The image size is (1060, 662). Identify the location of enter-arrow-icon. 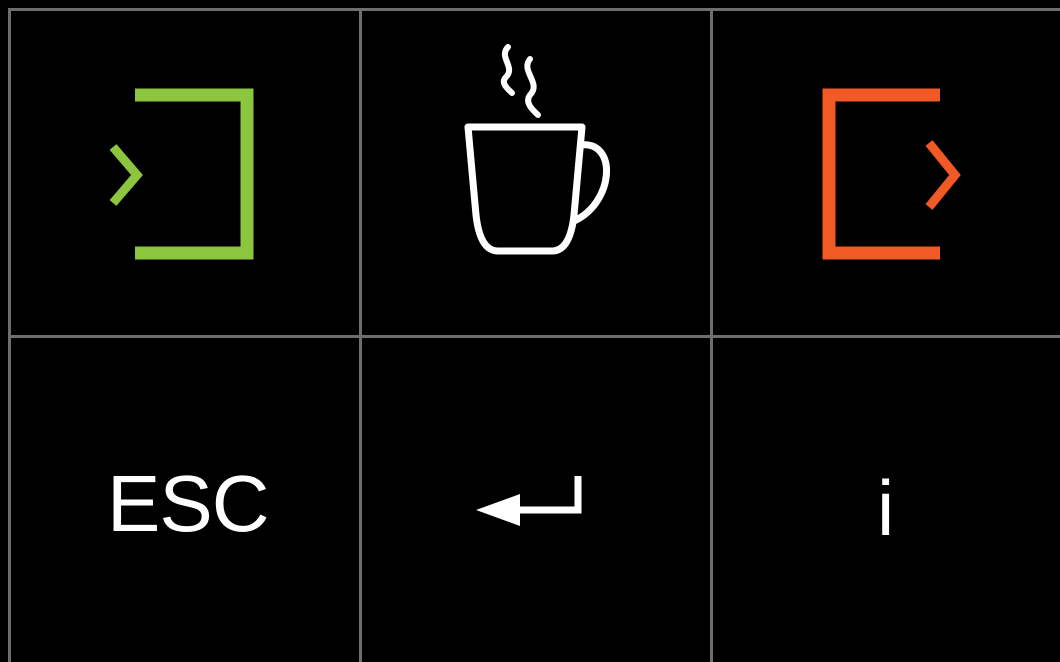
(529, 501).